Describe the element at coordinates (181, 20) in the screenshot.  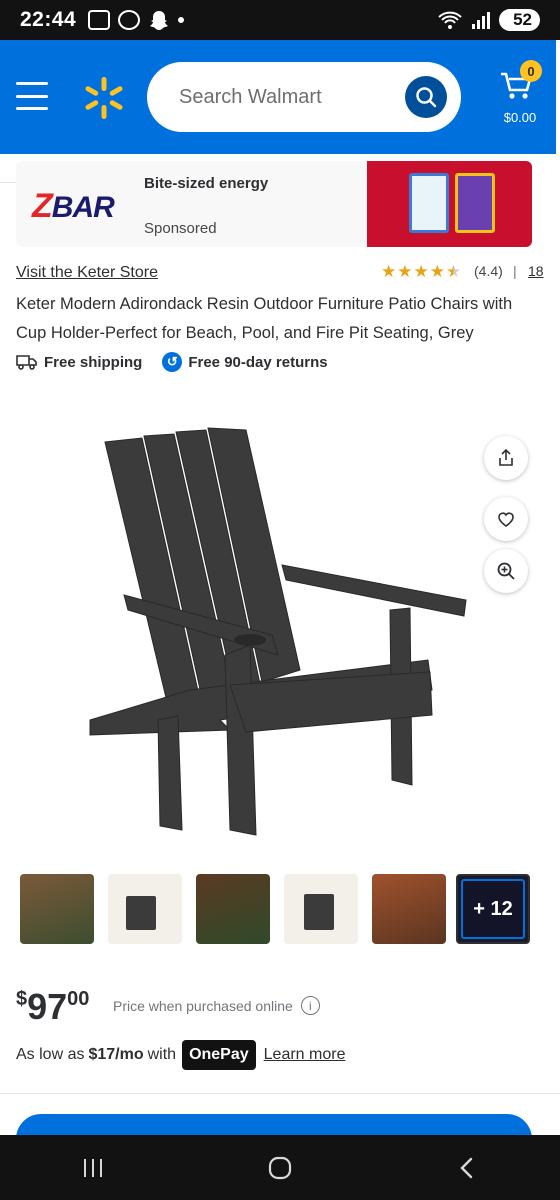
I see `more-notifications-dot` at that location.